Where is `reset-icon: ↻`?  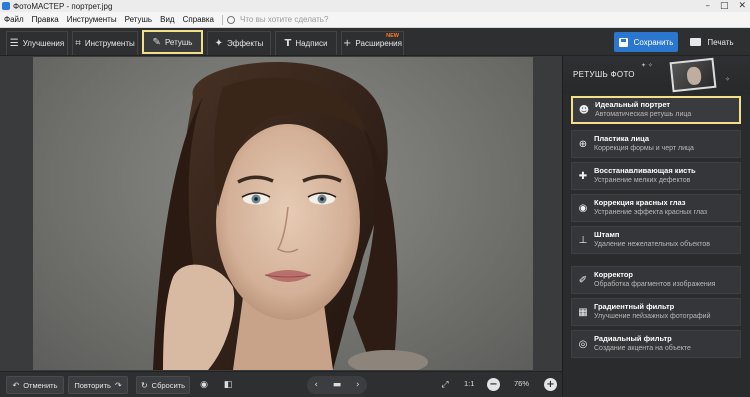
reset-icon: ↻ is located at coordinates (144, 385).